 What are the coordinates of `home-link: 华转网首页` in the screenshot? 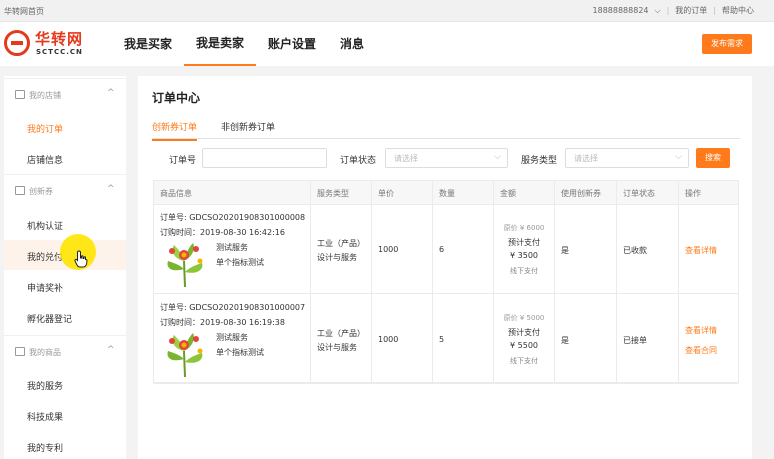 It's located at (24, 11).